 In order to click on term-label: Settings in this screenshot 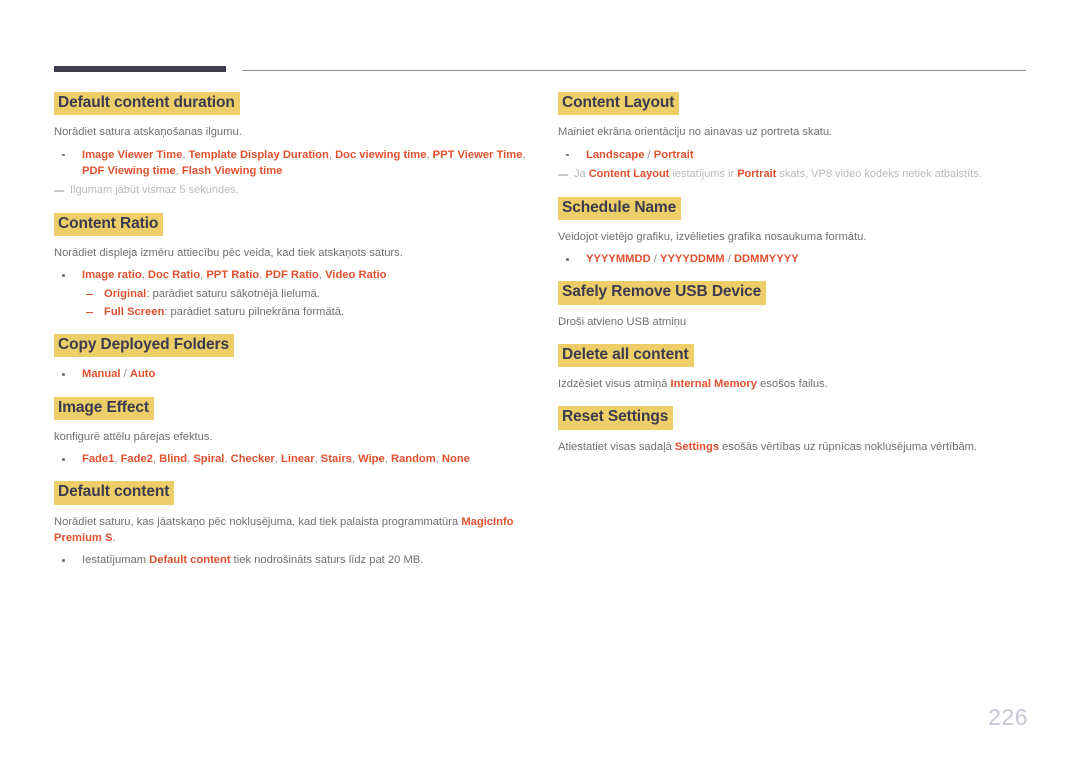, I will do `click(697, 446)`.